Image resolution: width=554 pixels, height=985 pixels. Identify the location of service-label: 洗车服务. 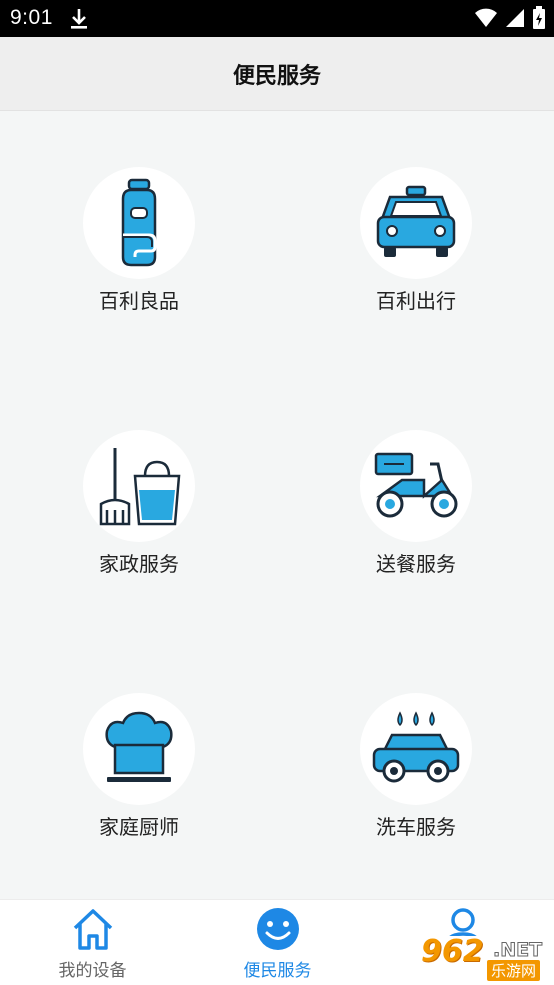
(416, 827).